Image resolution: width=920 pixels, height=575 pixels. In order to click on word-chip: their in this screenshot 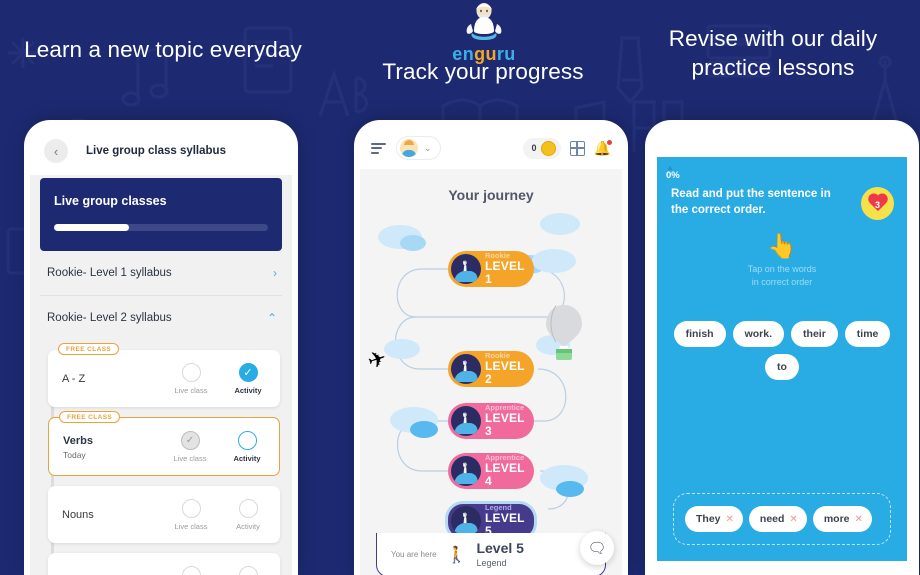, I will do `click(814, 334)`.